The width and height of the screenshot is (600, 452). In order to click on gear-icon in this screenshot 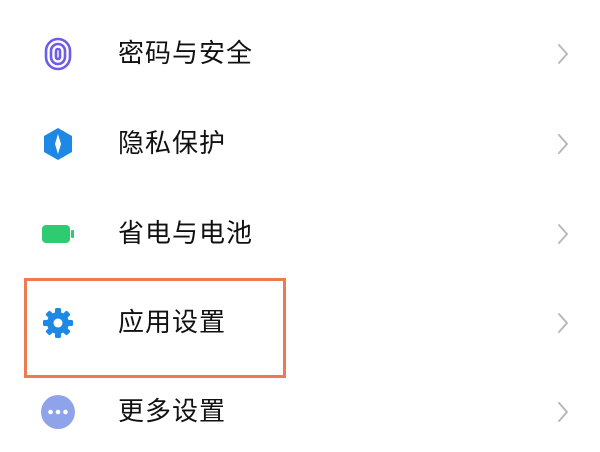, I will do `click(58, 323)`.